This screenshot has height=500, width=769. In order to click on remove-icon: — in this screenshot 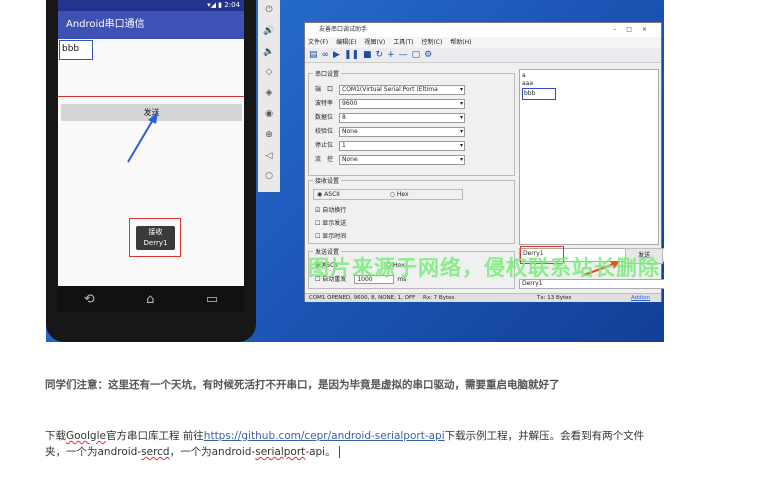, I will do `click(403, 55)`.